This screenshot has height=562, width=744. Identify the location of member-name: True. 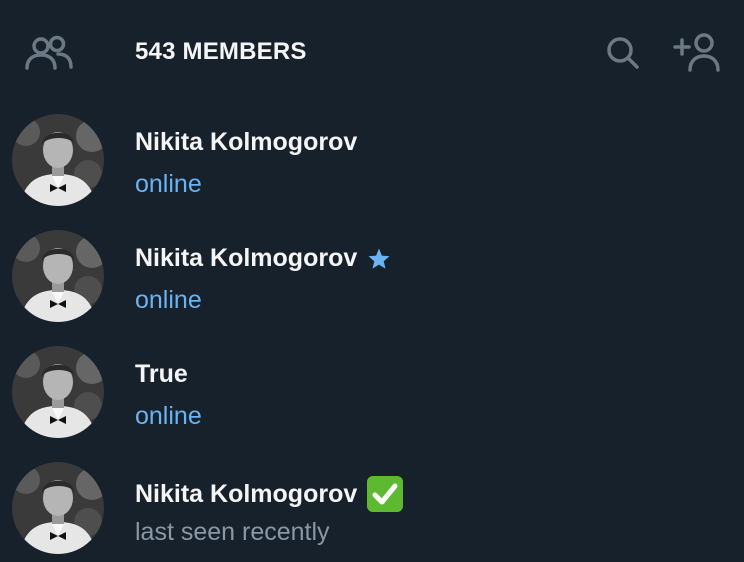
(161, 374).